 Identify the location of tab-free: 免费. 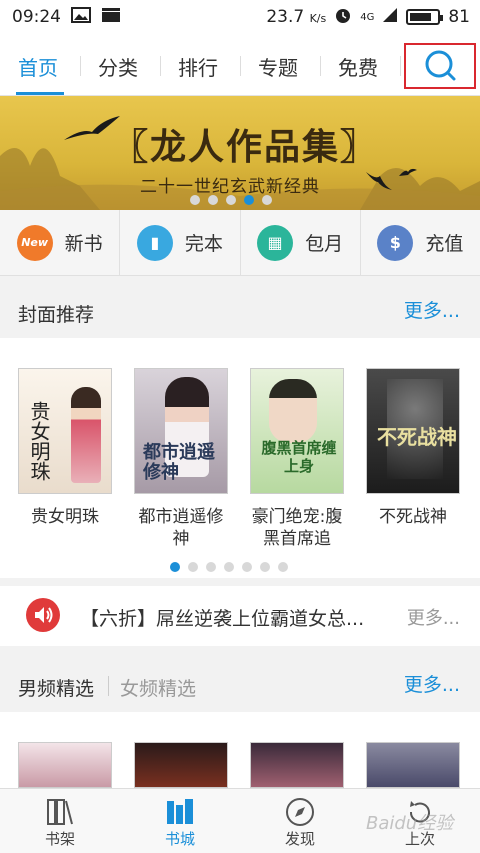
(358, 66).